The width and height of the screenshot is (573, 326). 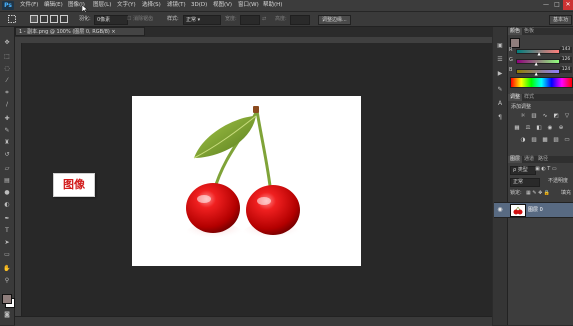 I want to click on maximize-button: □, so click(x=557, y=5).